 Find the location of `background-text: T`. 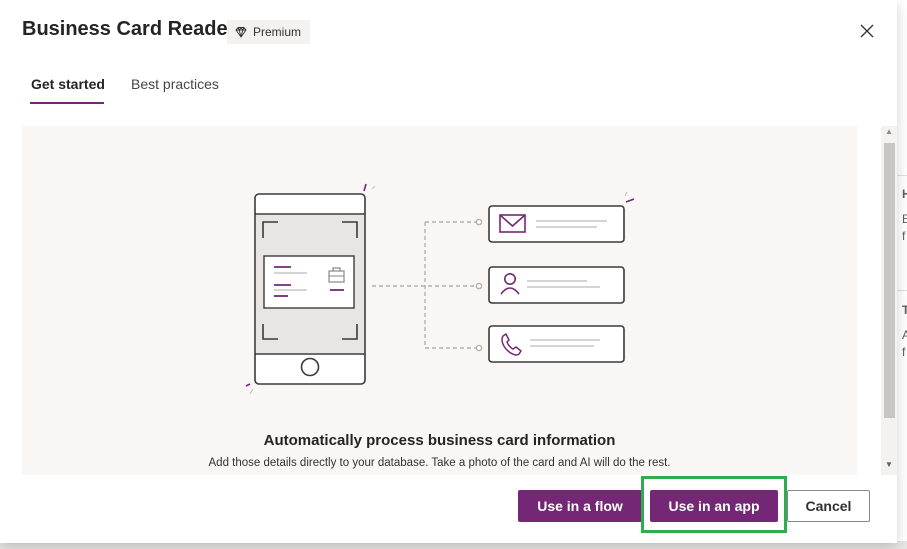

background-text: T is located at coordinates (904, 310).